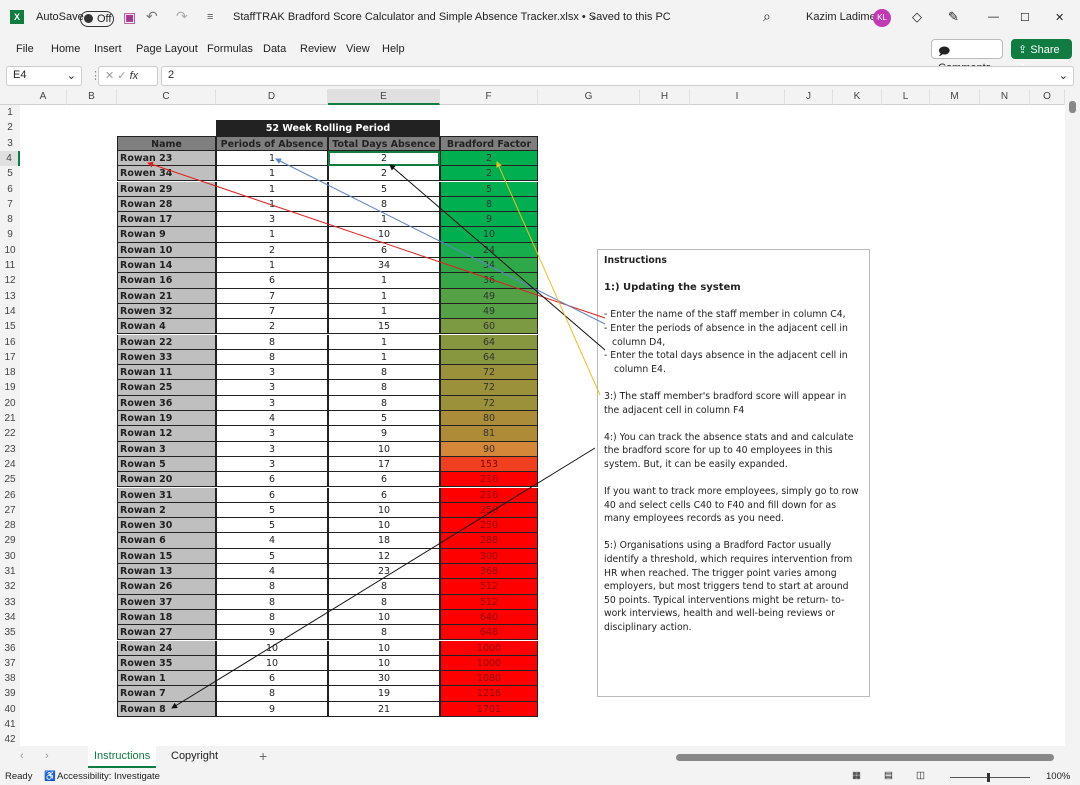  What do you see at coordinates (809, 97) in the screenshot?
I see `column-header-J: J` at bounding box center [809, 97].